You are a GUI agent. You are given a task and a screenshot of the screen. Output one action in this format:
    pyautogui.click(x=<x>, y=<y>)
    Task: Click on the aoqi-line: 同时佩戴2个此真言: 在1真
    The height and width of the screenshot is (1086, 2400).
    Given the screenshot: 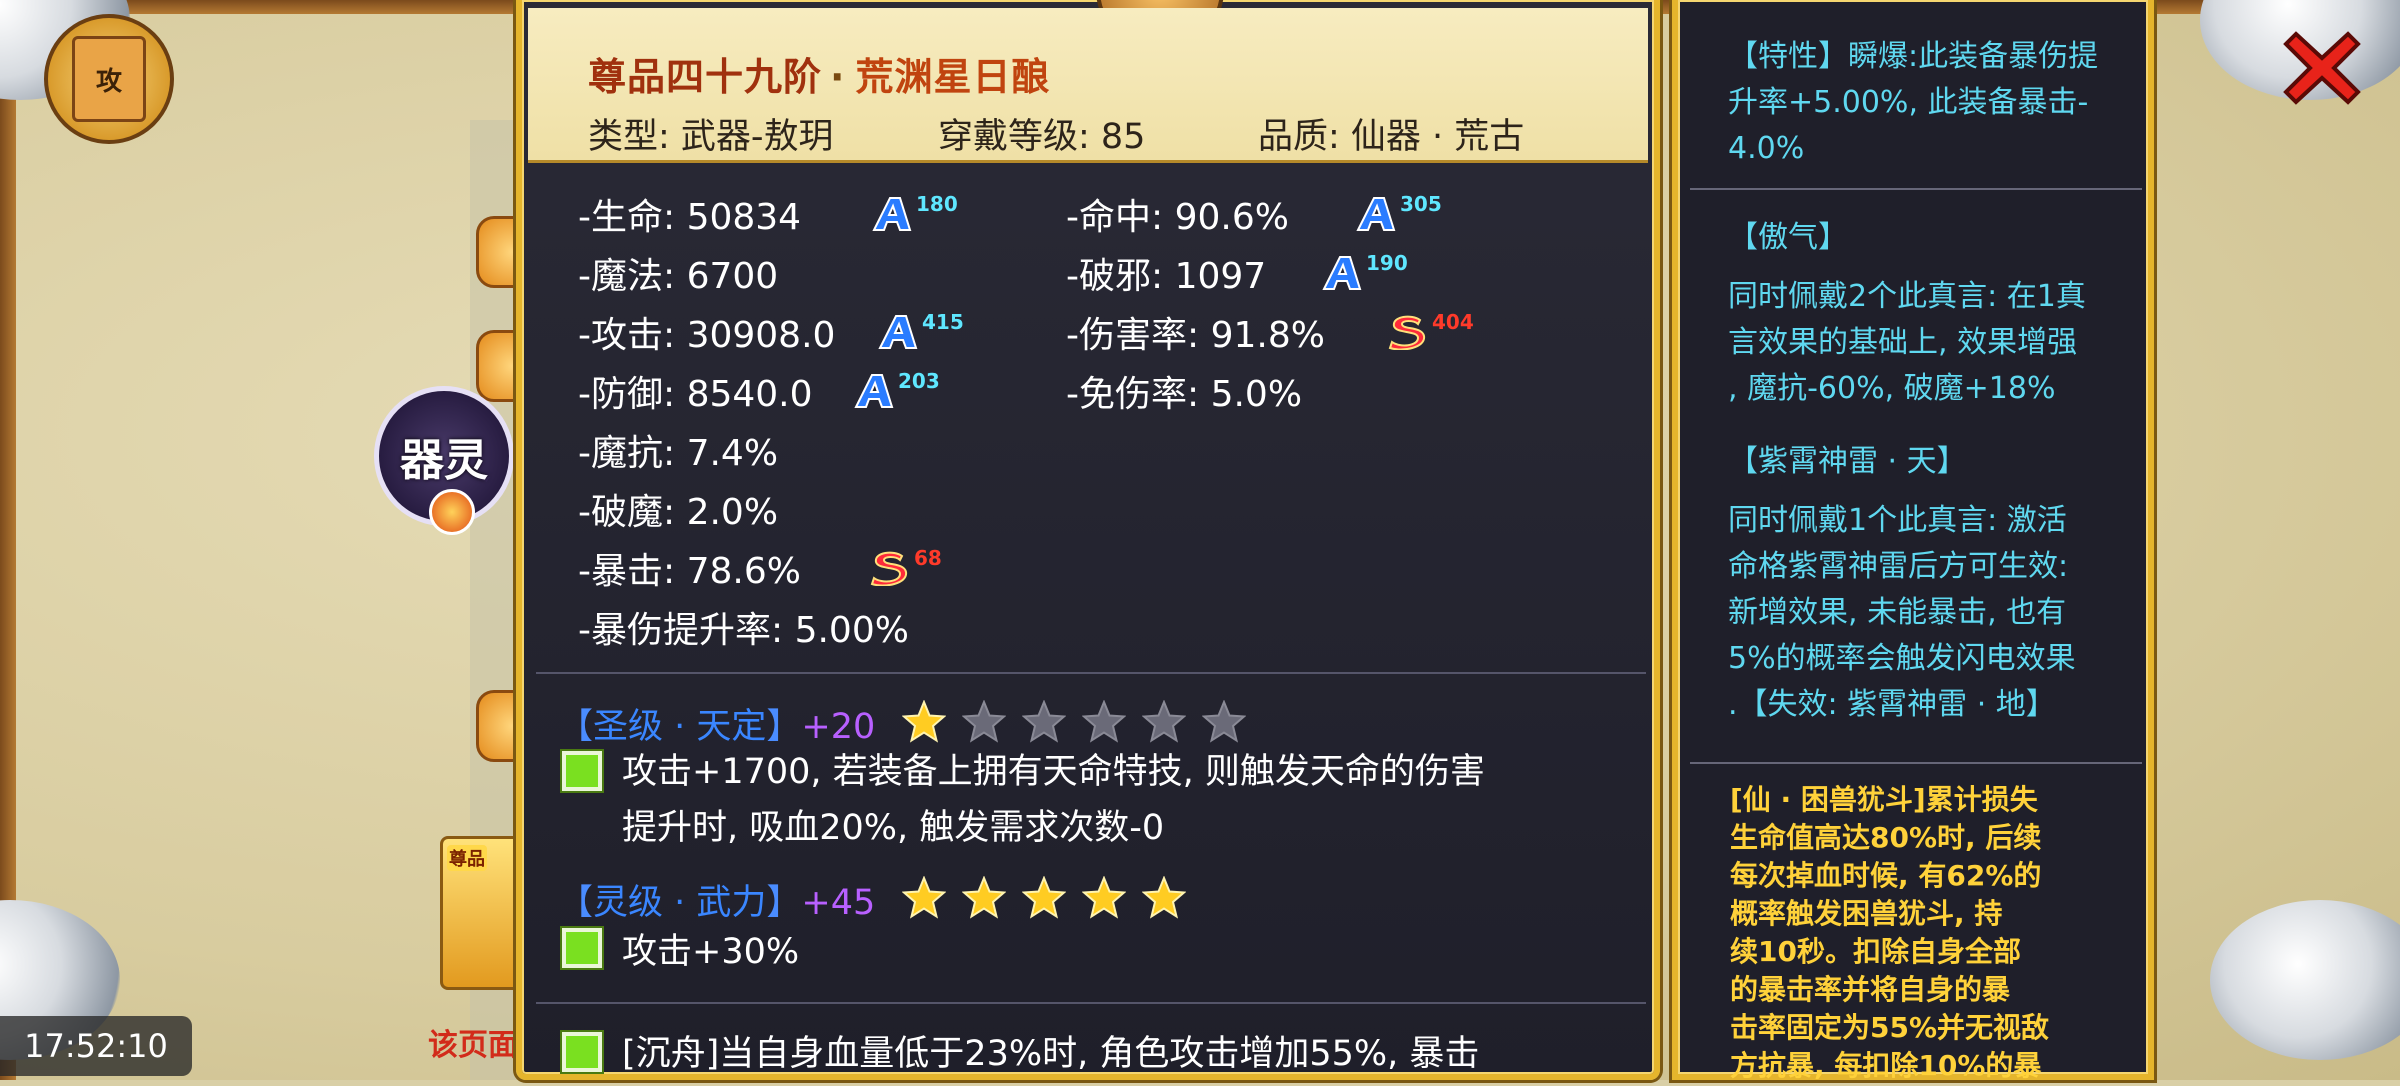 What is the action you would take?
    pyautogui.click(x=1907, y=296)
    